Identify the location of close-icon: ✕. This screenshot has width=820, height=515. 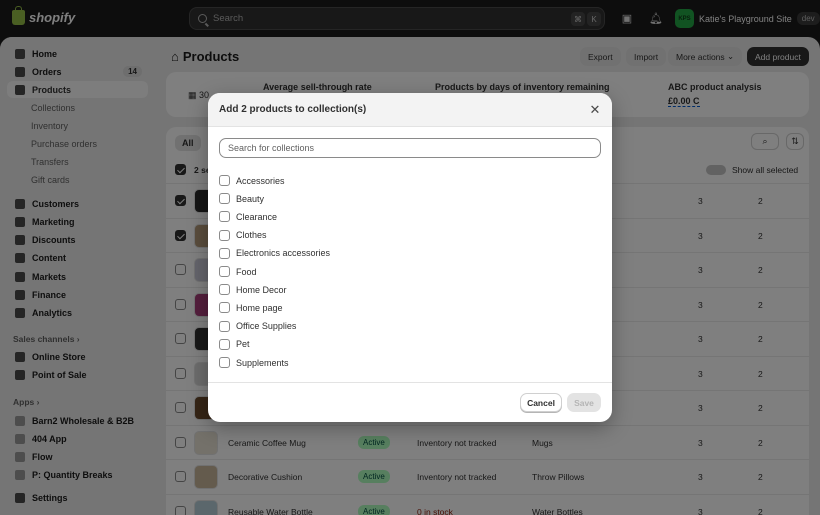
(595, 110).